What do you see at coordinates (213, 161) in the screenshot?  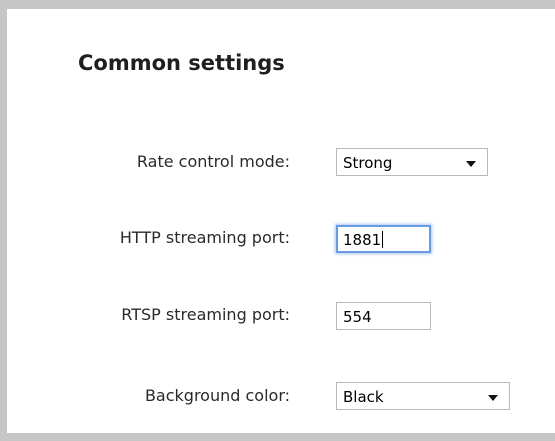 I see `rate-control-mode-label: Rate control mode:` at bounding box center [213, 161].